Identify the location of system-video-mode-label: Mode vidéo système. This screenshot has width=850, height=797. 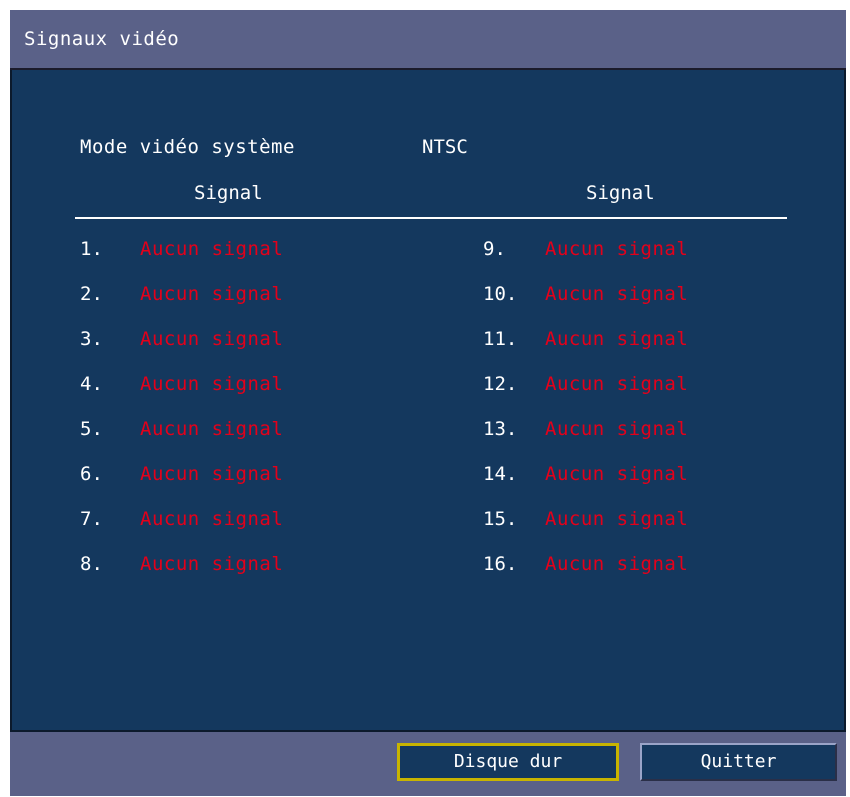
(187, 147).